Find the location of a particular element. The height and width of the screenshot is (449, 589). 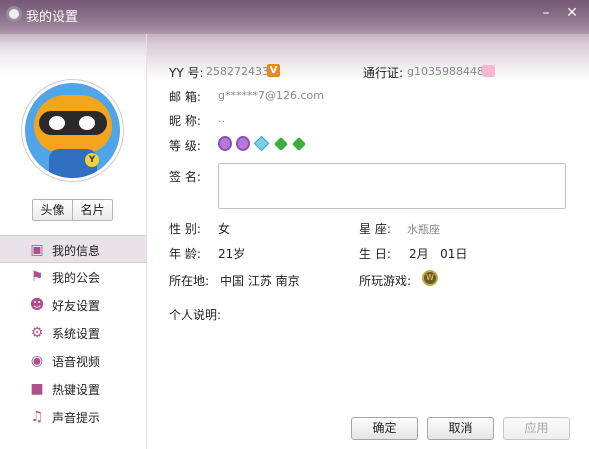

gear-icon: ⚙ is located at coordinates (37, 333).